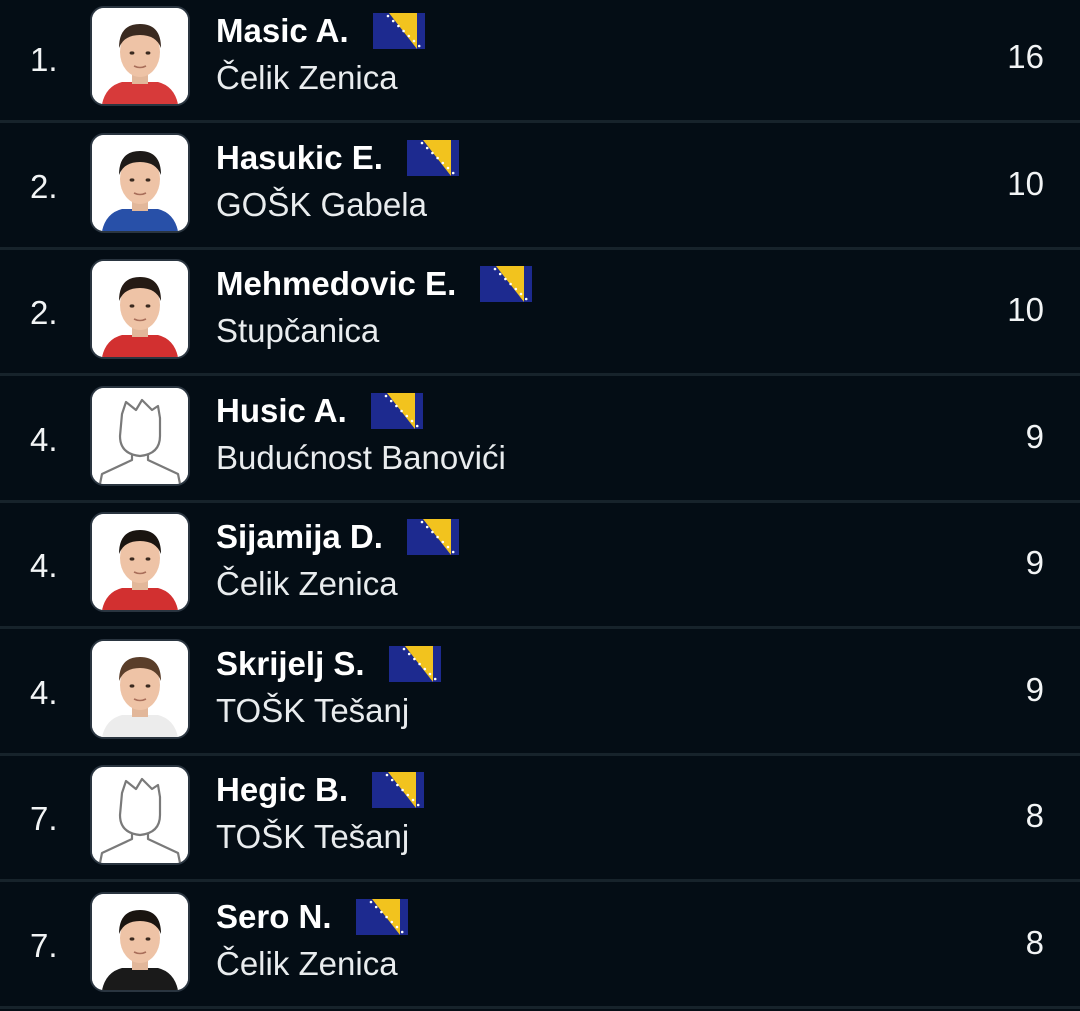  I want to click on player-name-line: Masic A., so click(320, 31).